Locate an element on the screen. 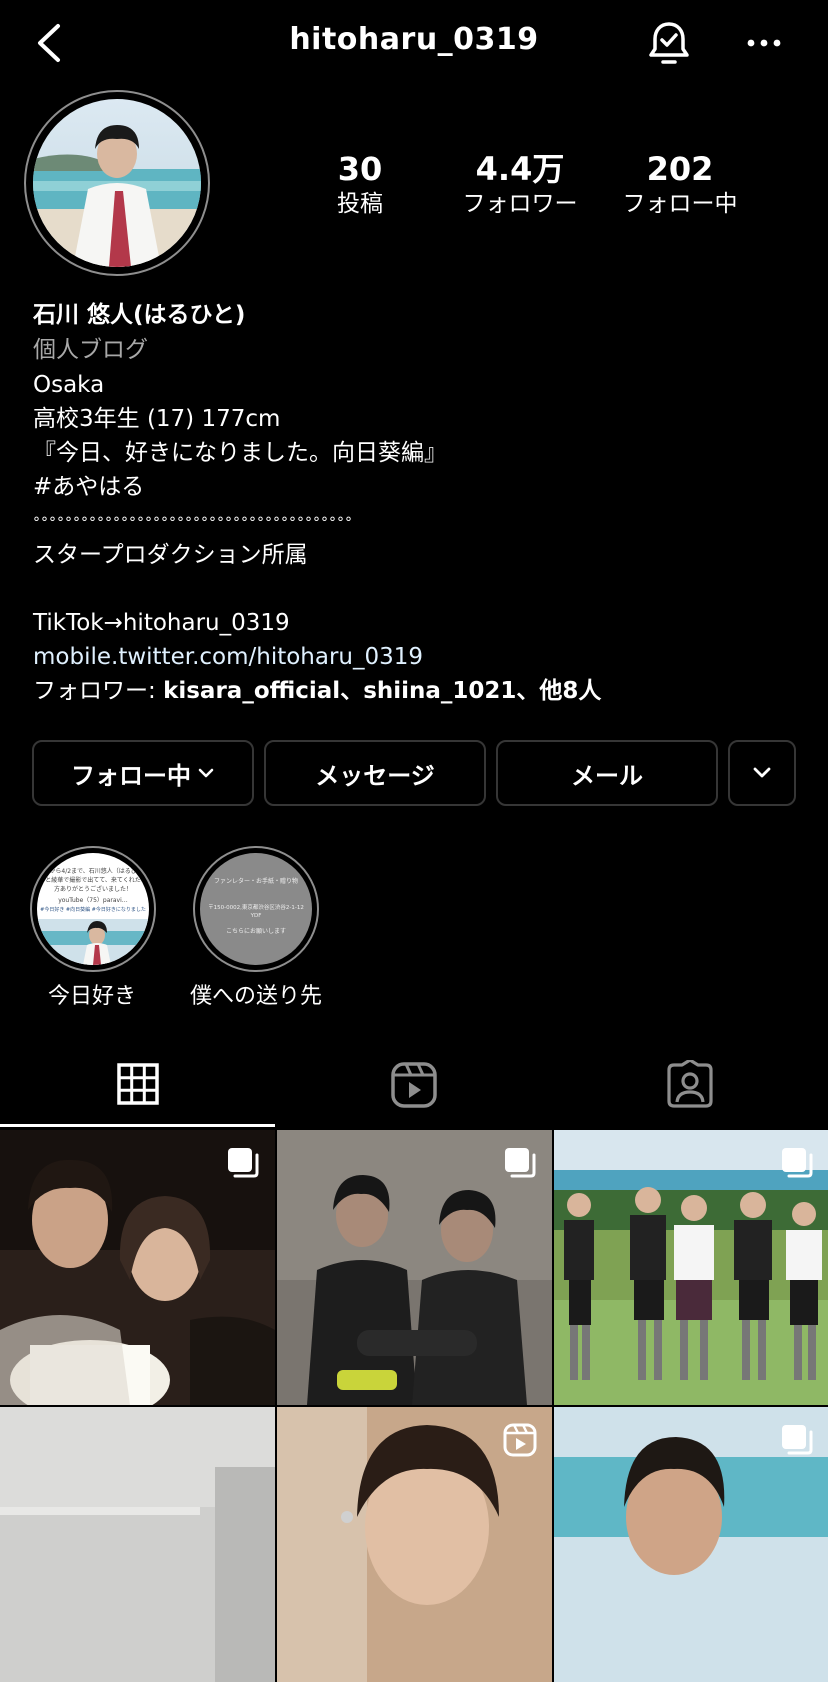 This screenshot has height=1682, width=828. bio-hashtag: #あやはる is located at coordinates (88, 487).